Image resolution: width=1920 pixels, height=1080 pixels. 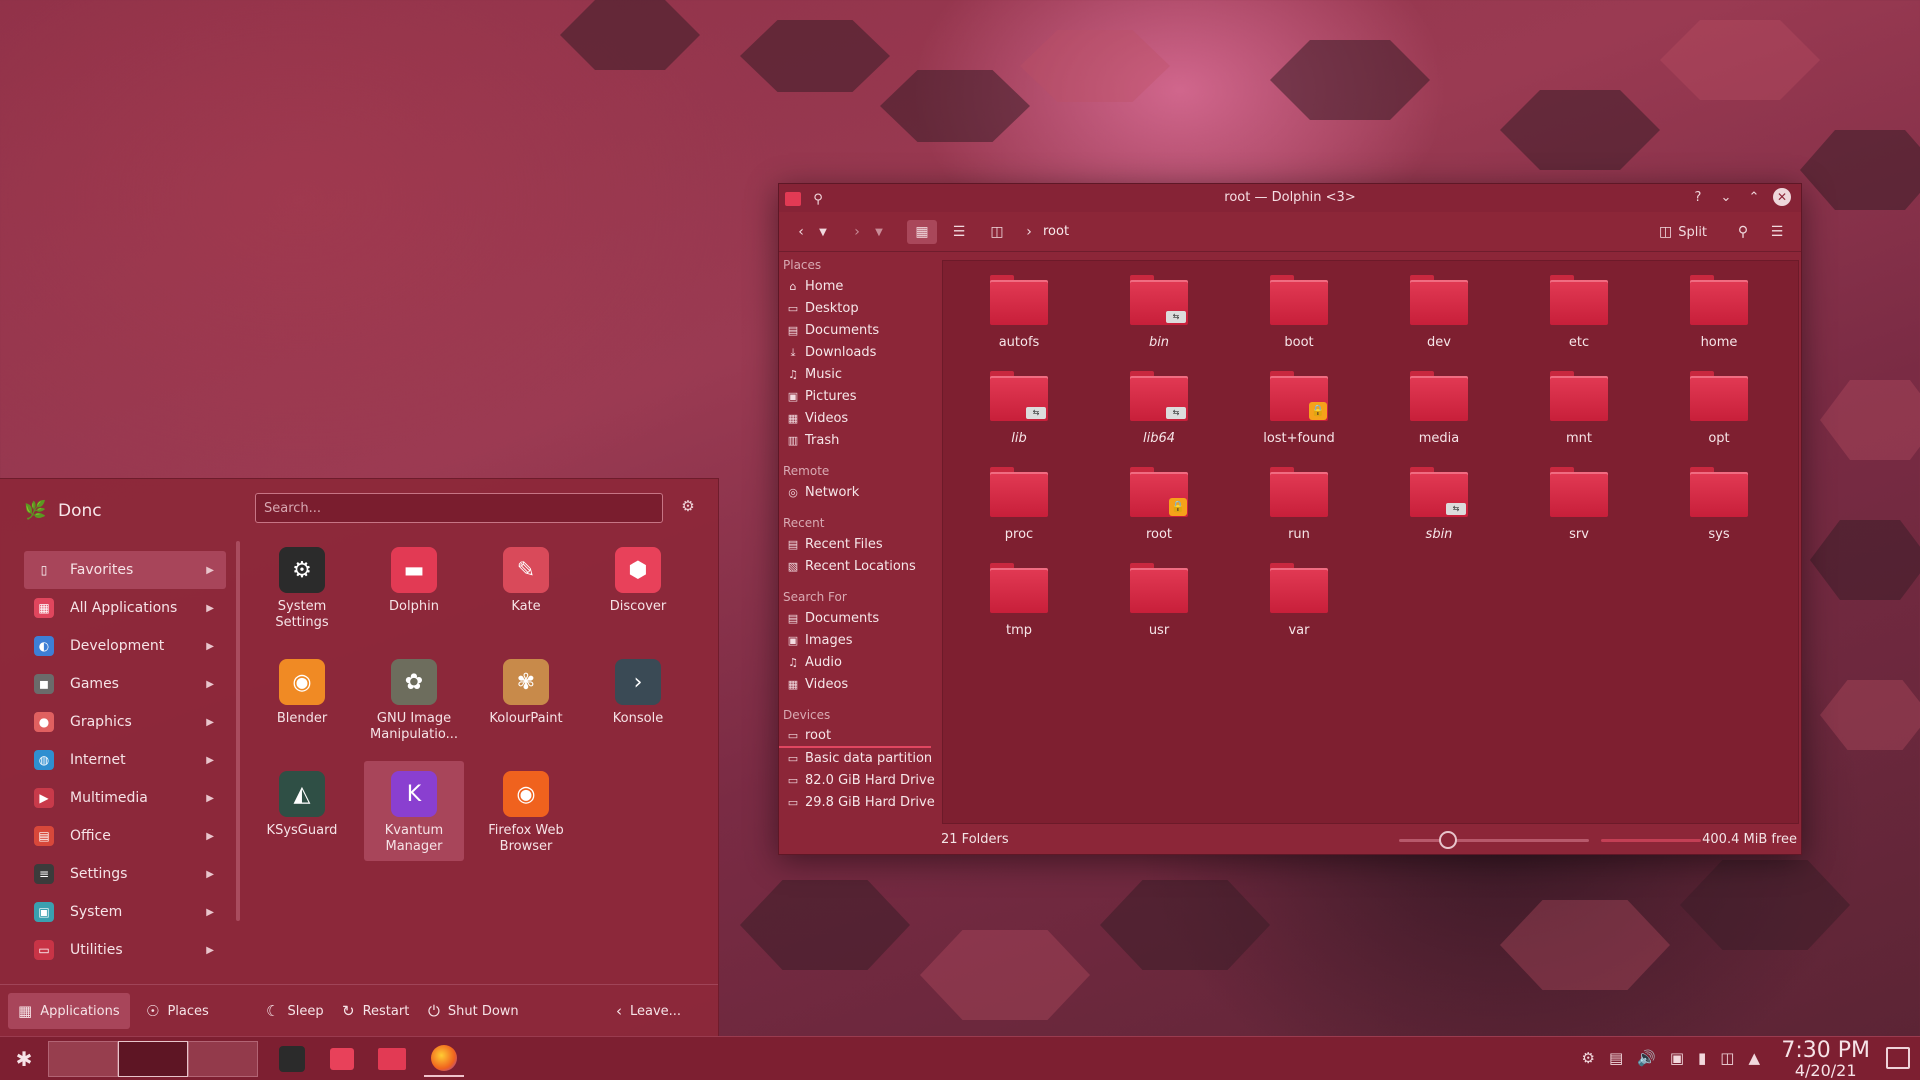 I want to click on titlebar: ⚲ root — Dolphin <3> ? ⌄ ⌃ ✕, so click(x=1290, y=198).